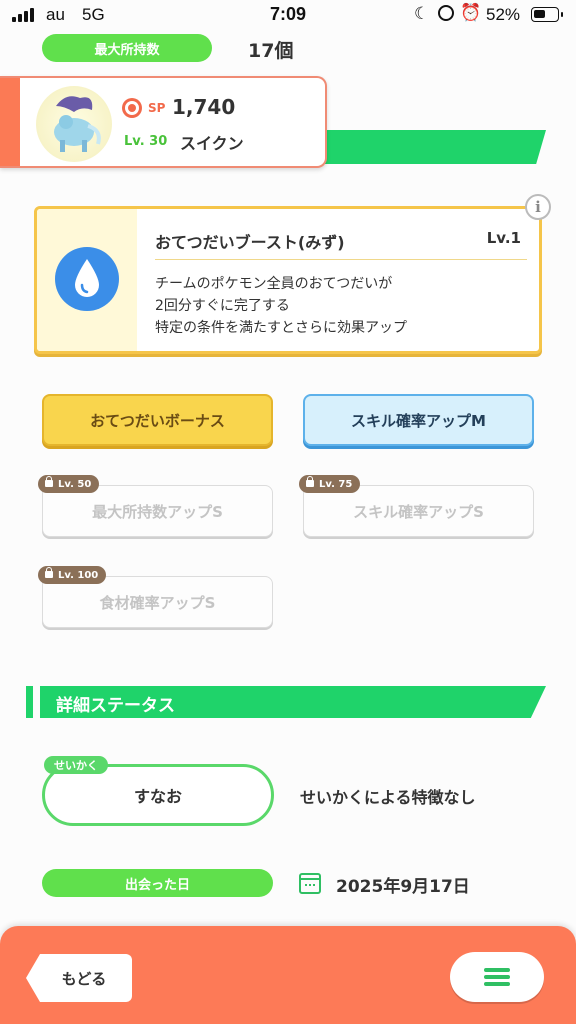  I want to click on sp-icon, so click(132, 108).